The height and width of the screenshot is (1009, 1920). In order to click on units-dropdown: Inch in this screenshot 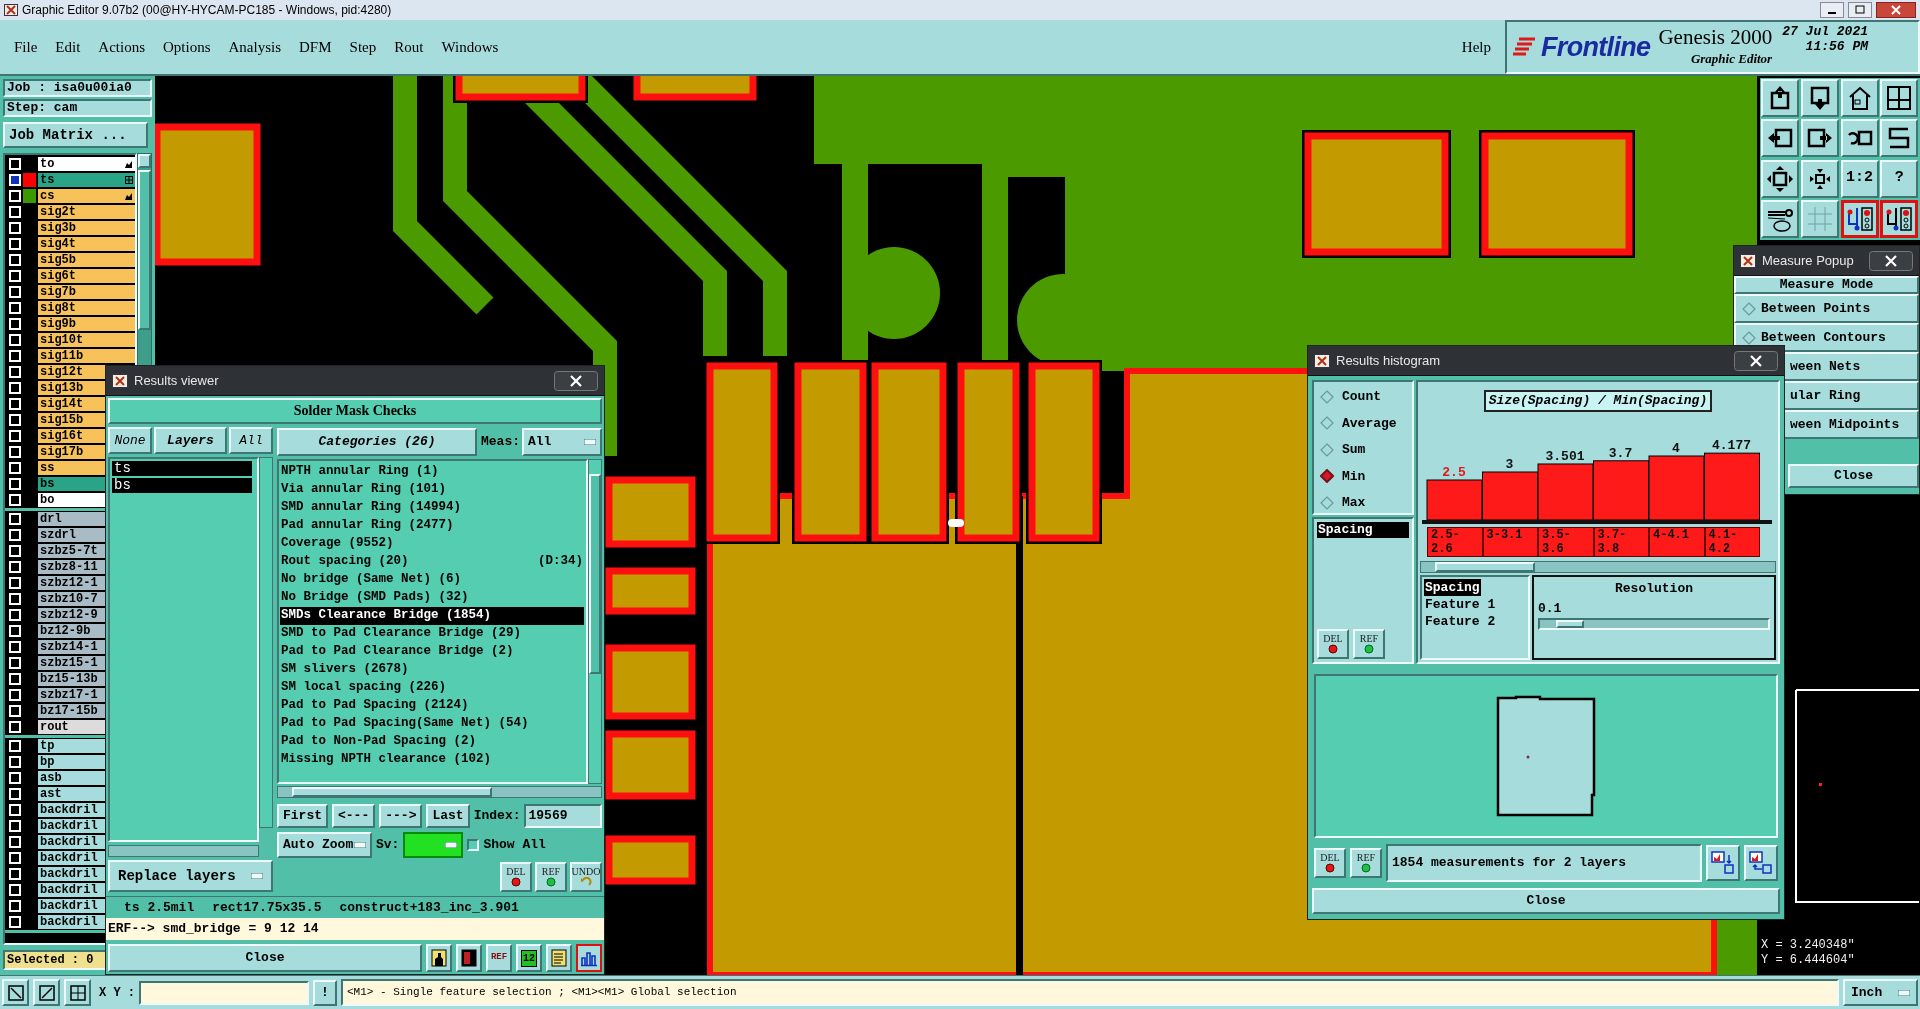, I will do `click(1880, 992)`.